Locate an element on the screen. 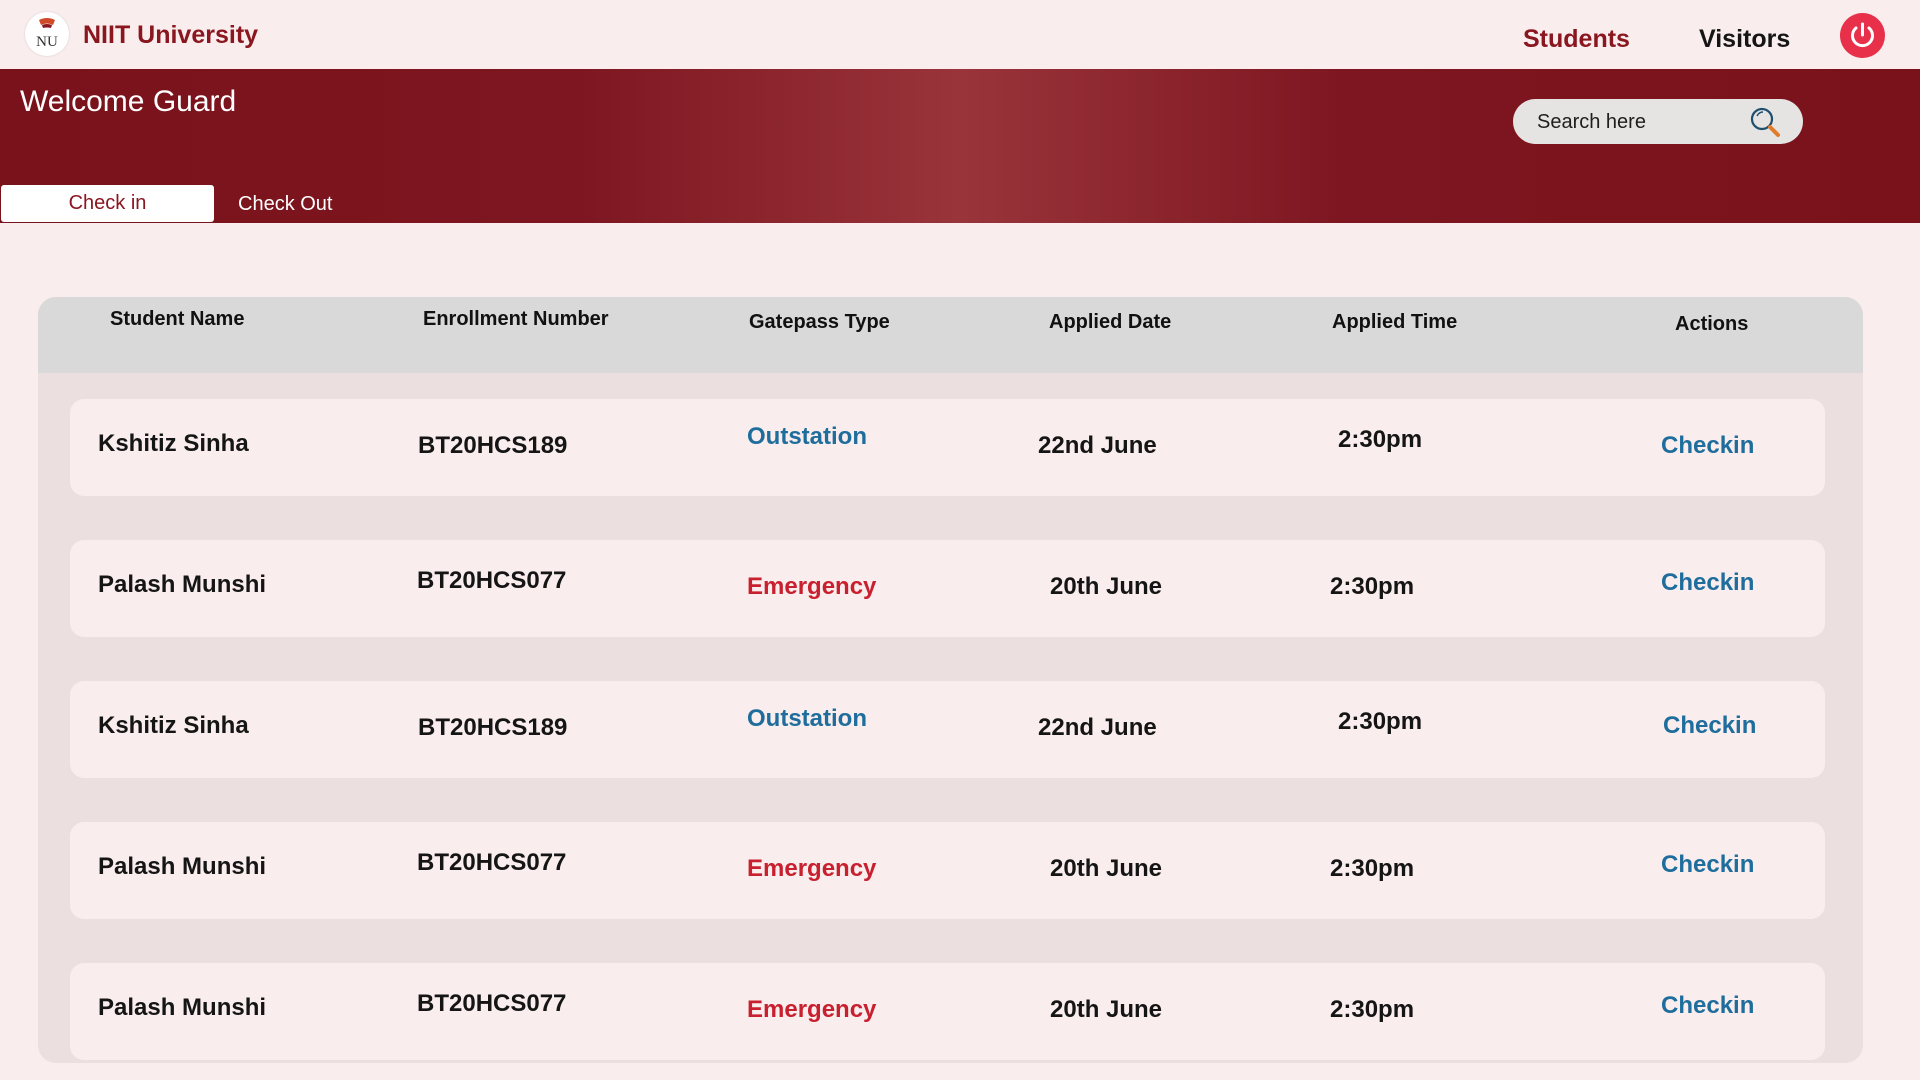  tab-check-out: Check Out is located at coordinates (285, 204).